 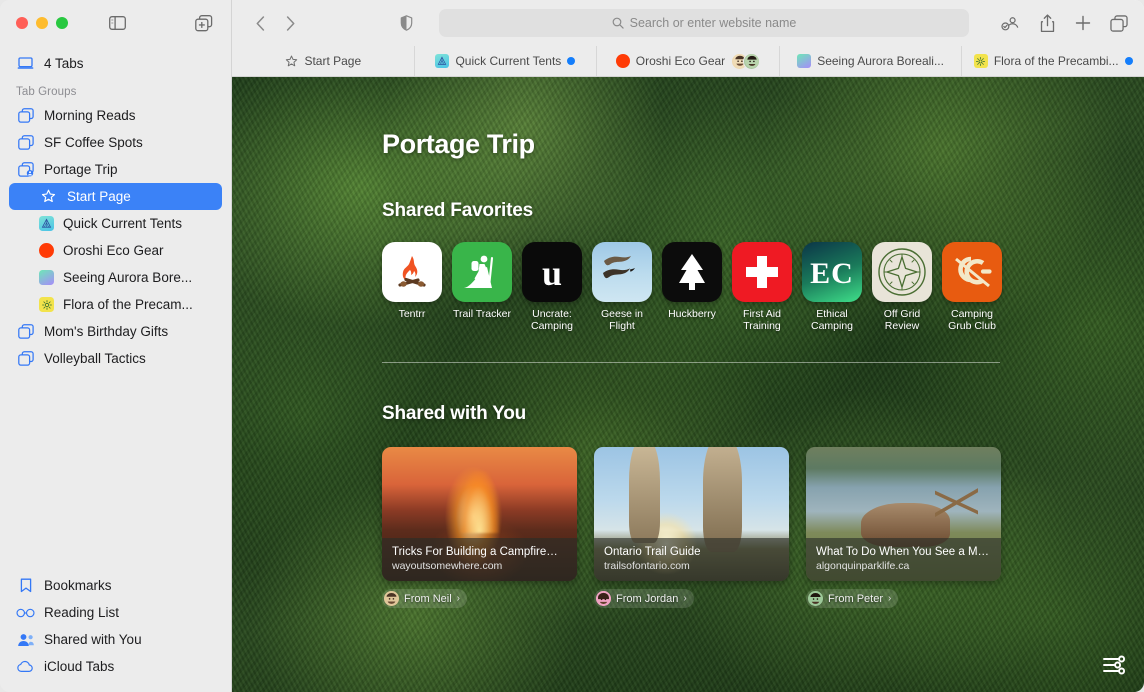 What do you see at coordinates (852, 598) in the screenshot?
I see `card-from-row: From Peter ›` at bounding box center [852, 598].